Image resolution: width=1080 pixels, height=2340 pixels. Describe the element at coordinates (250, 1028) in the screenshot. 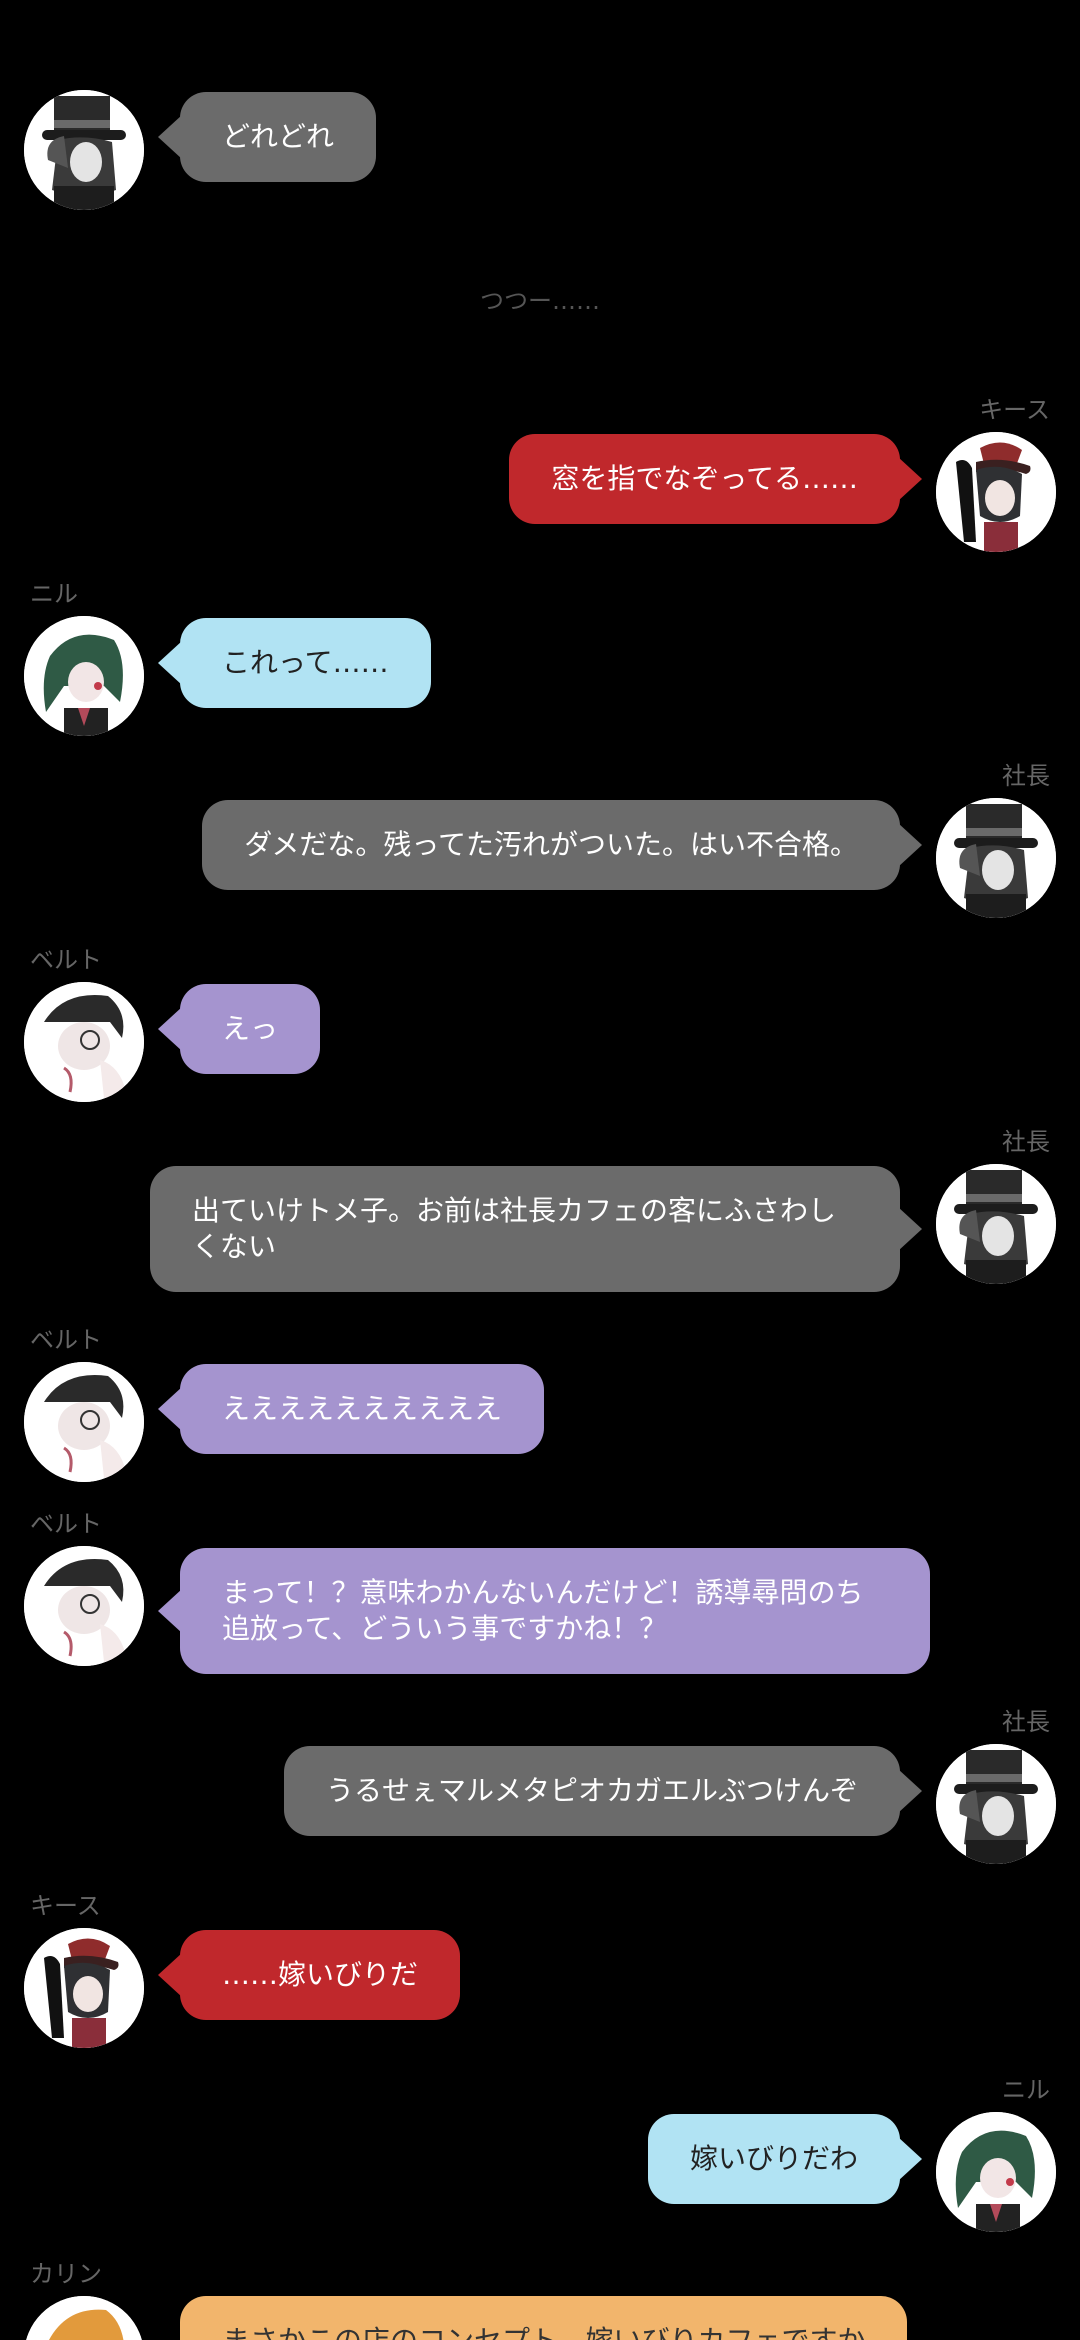

I see `message-text: えっ` at that location.